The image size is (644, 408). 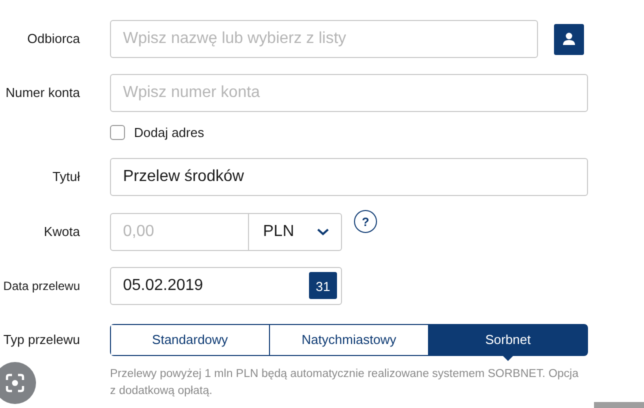 What do you see at coordinates (62, 231) in the screenshot?
I see `field-label: Kwota` at bounding box center [62, 231].